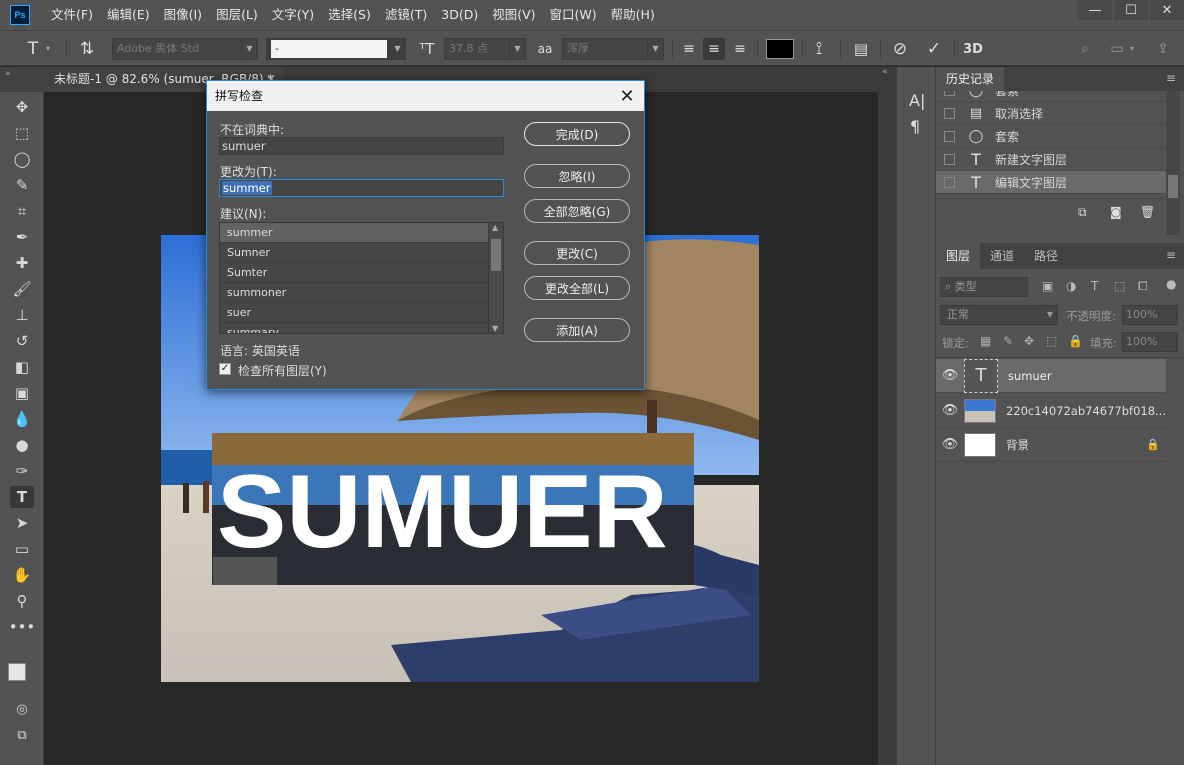  What do you see at coordinates (361, 188) in the screenshot?
I see `change-to-input: summer` at bounding box center [361, 188].